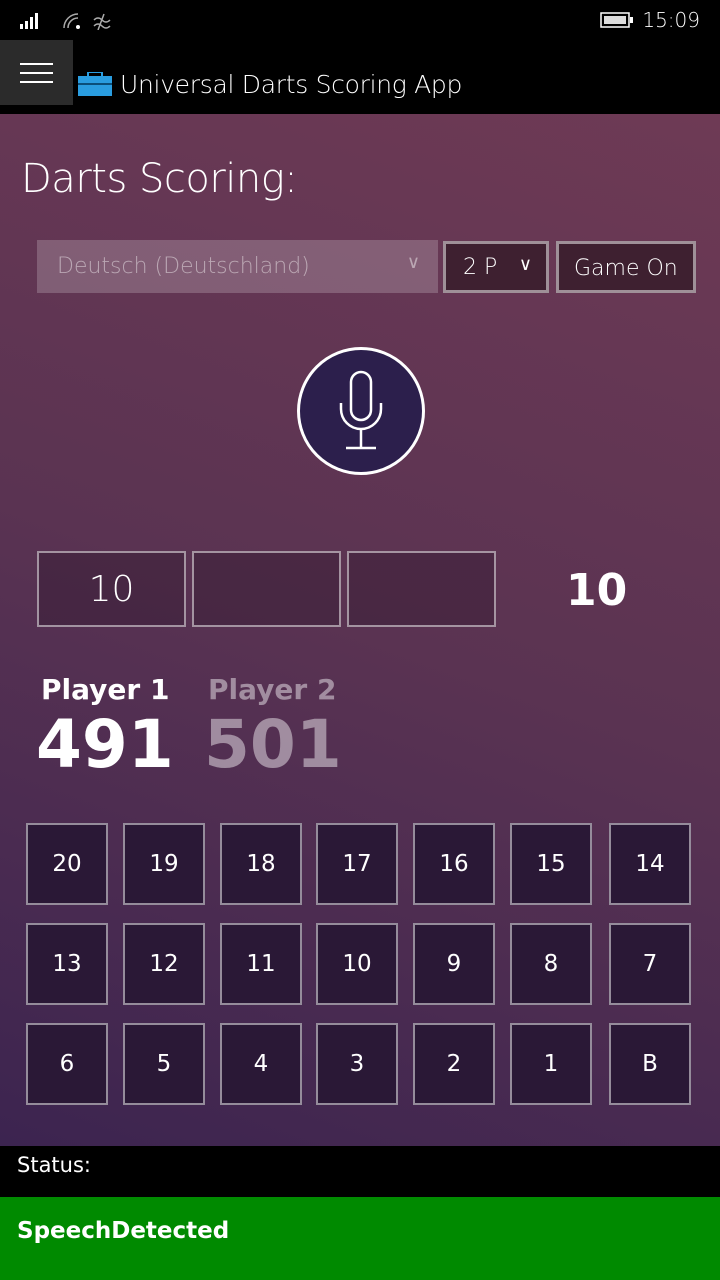 Image resolution: width=720 pixels, height=1280 pixels. What do you see at coordinates (164, 864) in the screenshot?
I see `number-button-19: 19` at bounding box center [164, 864].